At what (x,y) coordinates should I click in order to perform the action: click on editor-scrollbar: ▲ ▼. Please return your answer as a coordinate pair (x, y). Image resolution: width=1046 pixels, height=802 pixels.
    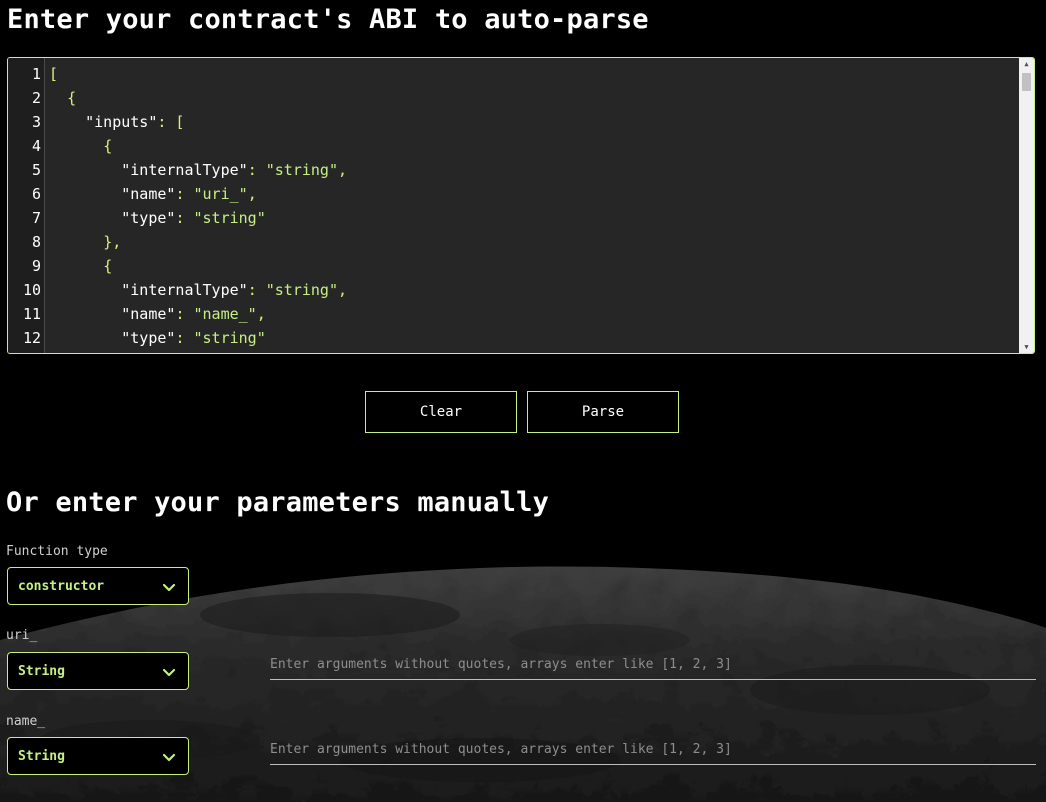
    Looking at the image, I should click on (1026, 205).